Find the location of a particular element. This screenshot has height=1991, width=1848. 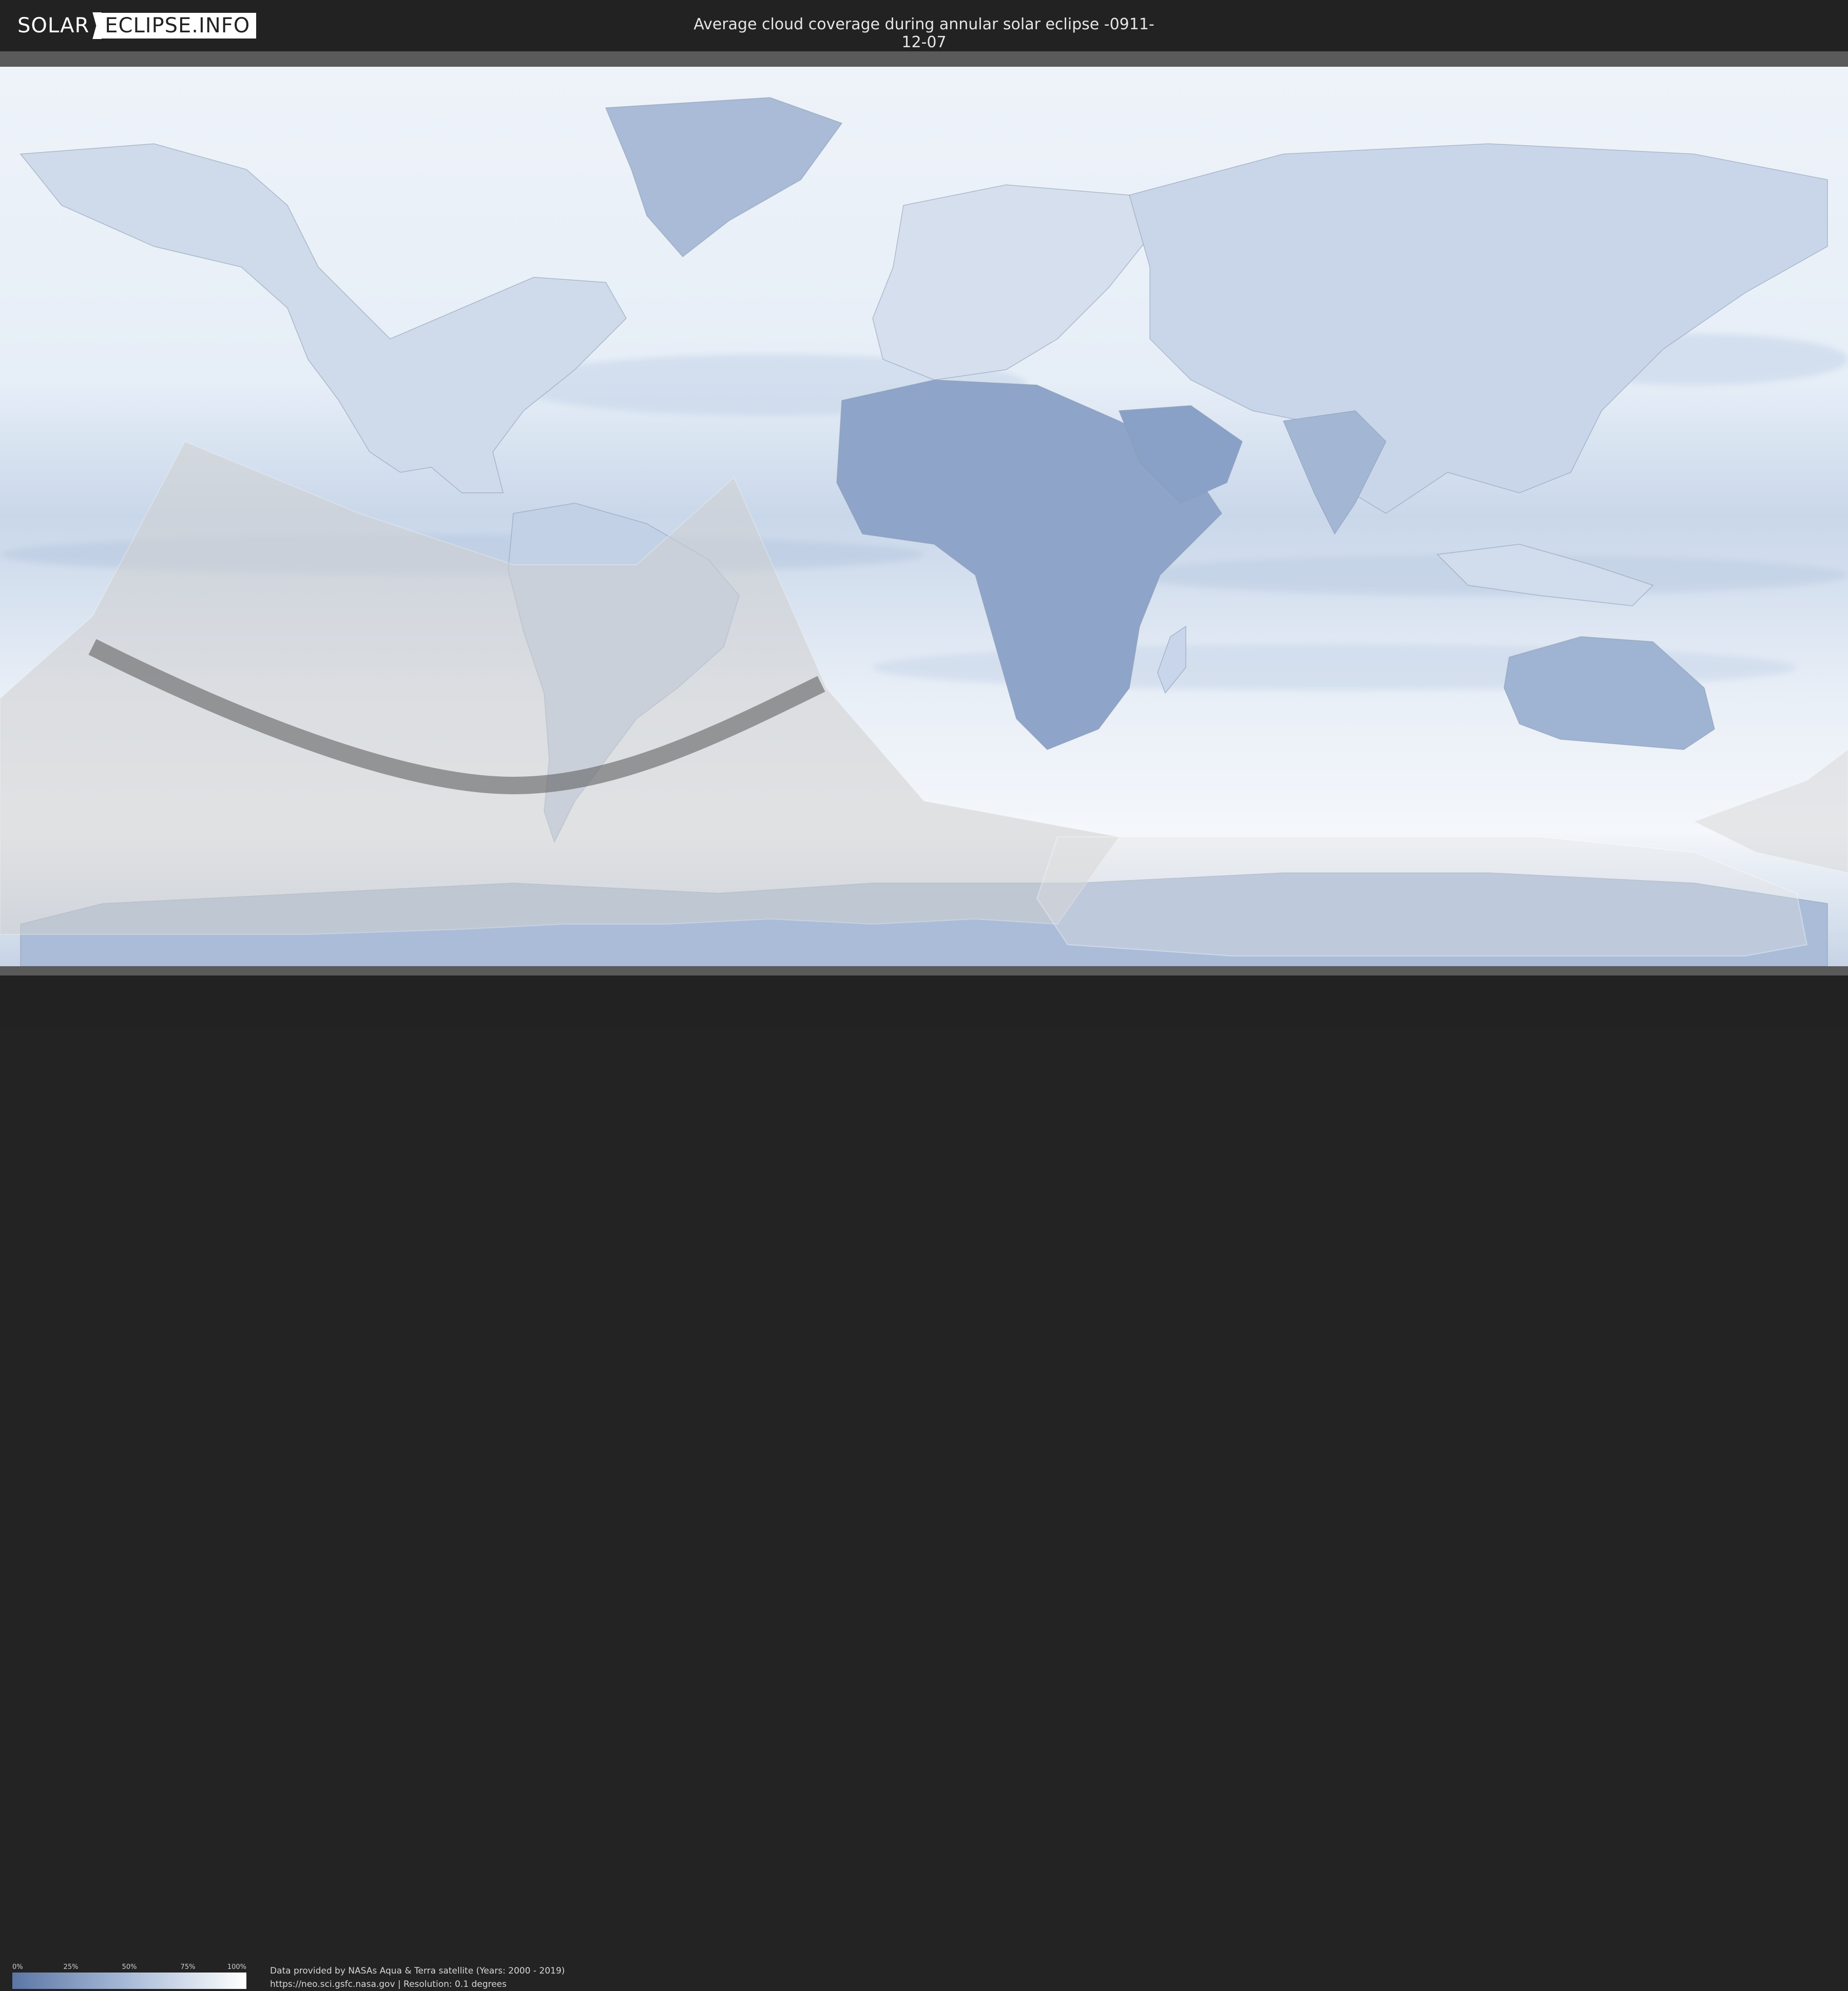

legend-tick-100: 100% is located at coordinates (236, 1967).